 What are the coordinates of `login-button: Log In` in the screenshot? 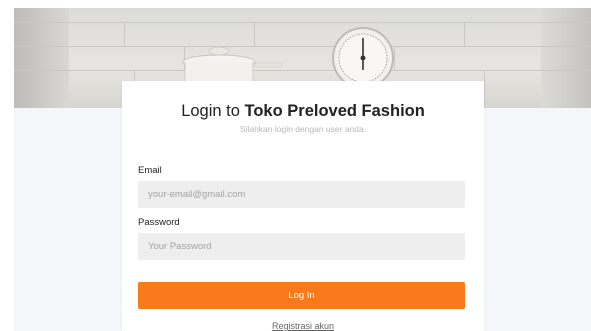 It's located at (301, 295).